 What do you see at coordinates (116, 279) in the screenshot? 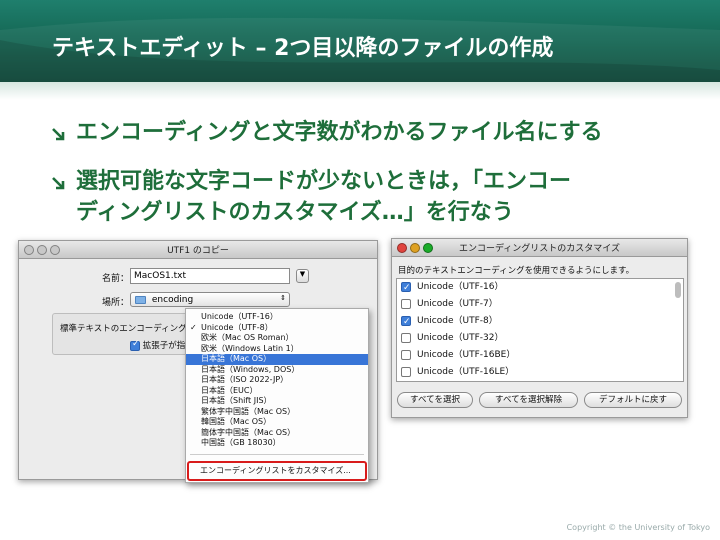
I see `name-label: 名前：` at bounding box center [116, 279].